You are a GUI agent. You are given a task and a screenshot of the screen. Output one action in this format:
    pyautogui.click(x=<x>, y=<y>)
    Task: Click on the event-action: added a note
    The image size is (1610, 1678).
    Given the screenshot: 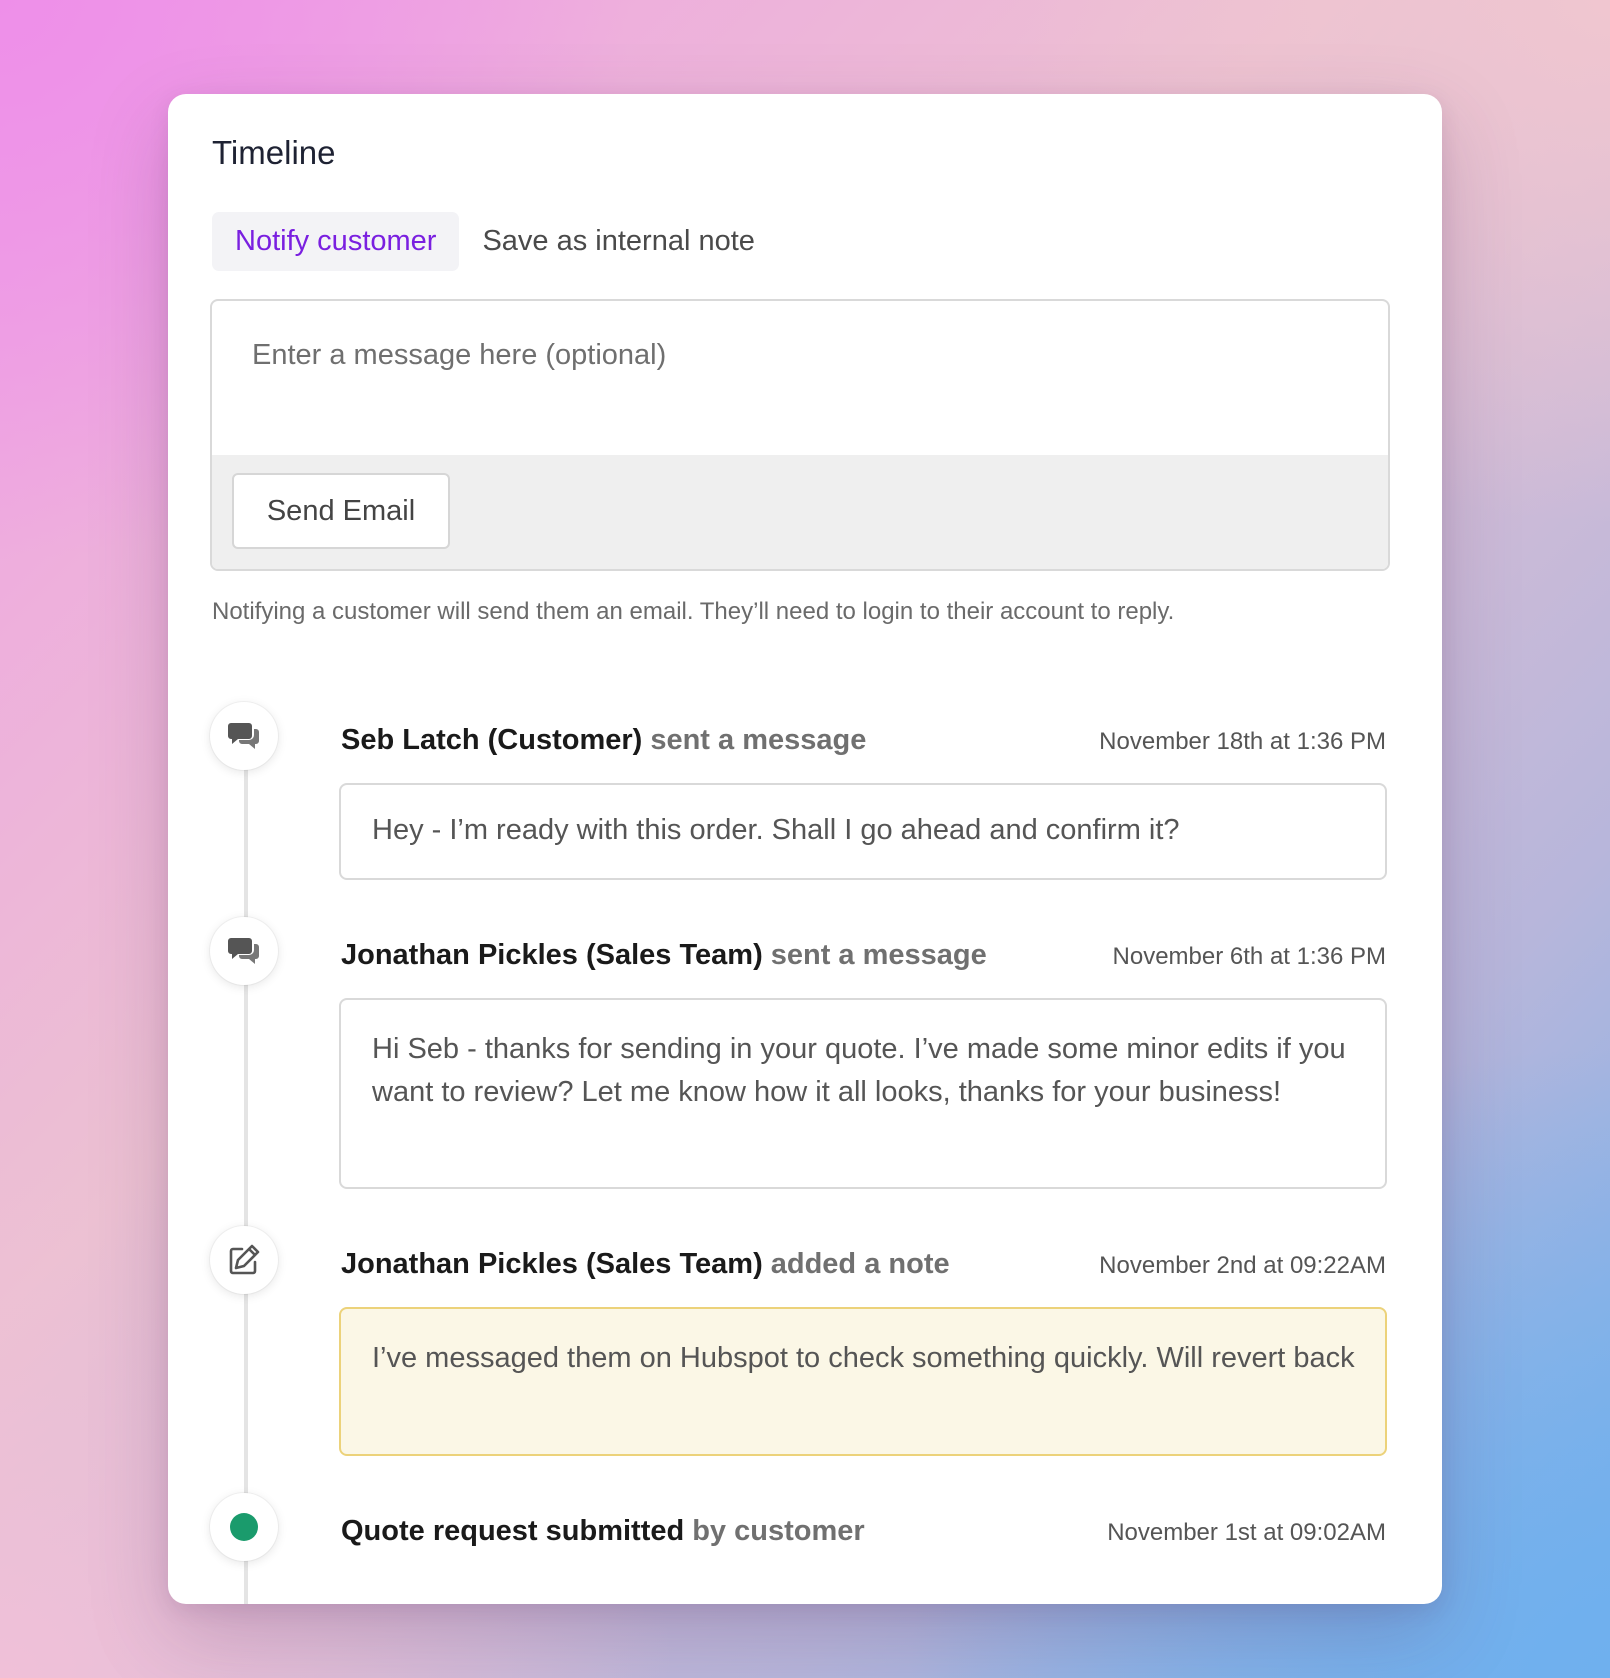 What is the action you would take?
    pyautogui.click(x=860, y=1264)
    